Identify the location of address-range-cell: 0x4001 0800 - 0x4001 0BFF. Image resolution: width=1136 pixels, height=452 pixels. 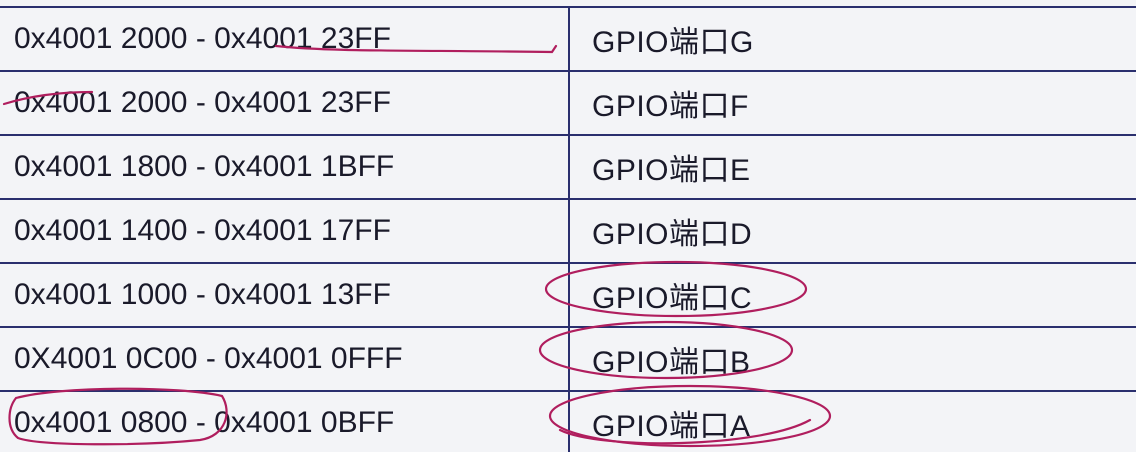
(285, 421).